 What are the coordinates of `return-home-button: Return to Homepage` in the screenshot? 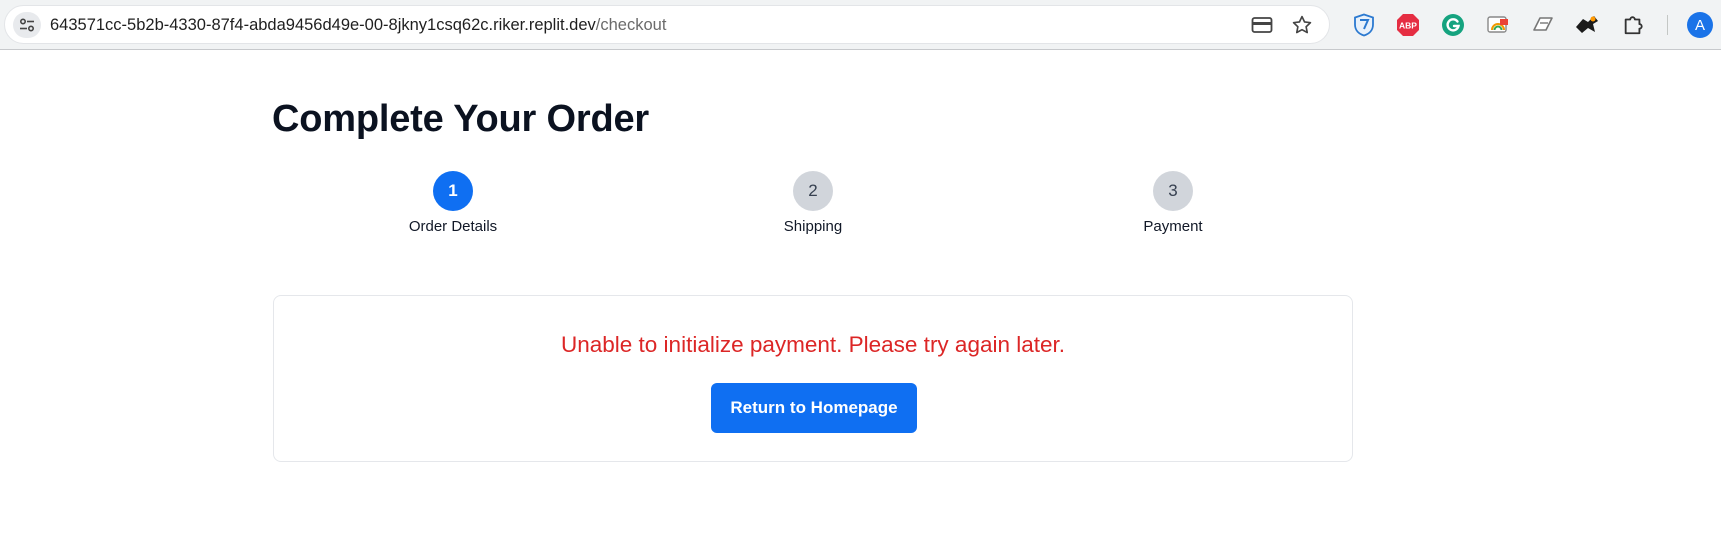 It's located at (814, 408).